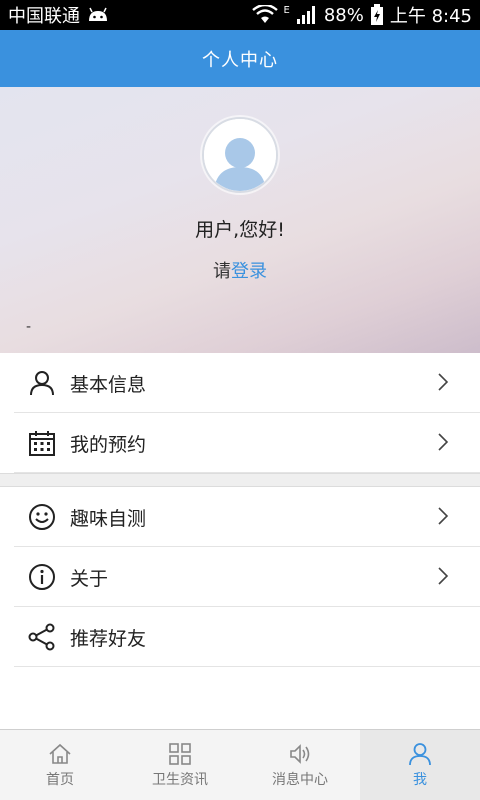  Describe the element at coordinates (240, 517) in the screenshot. I see `menu-item-fun-self-test: 趣味自测` at that location.